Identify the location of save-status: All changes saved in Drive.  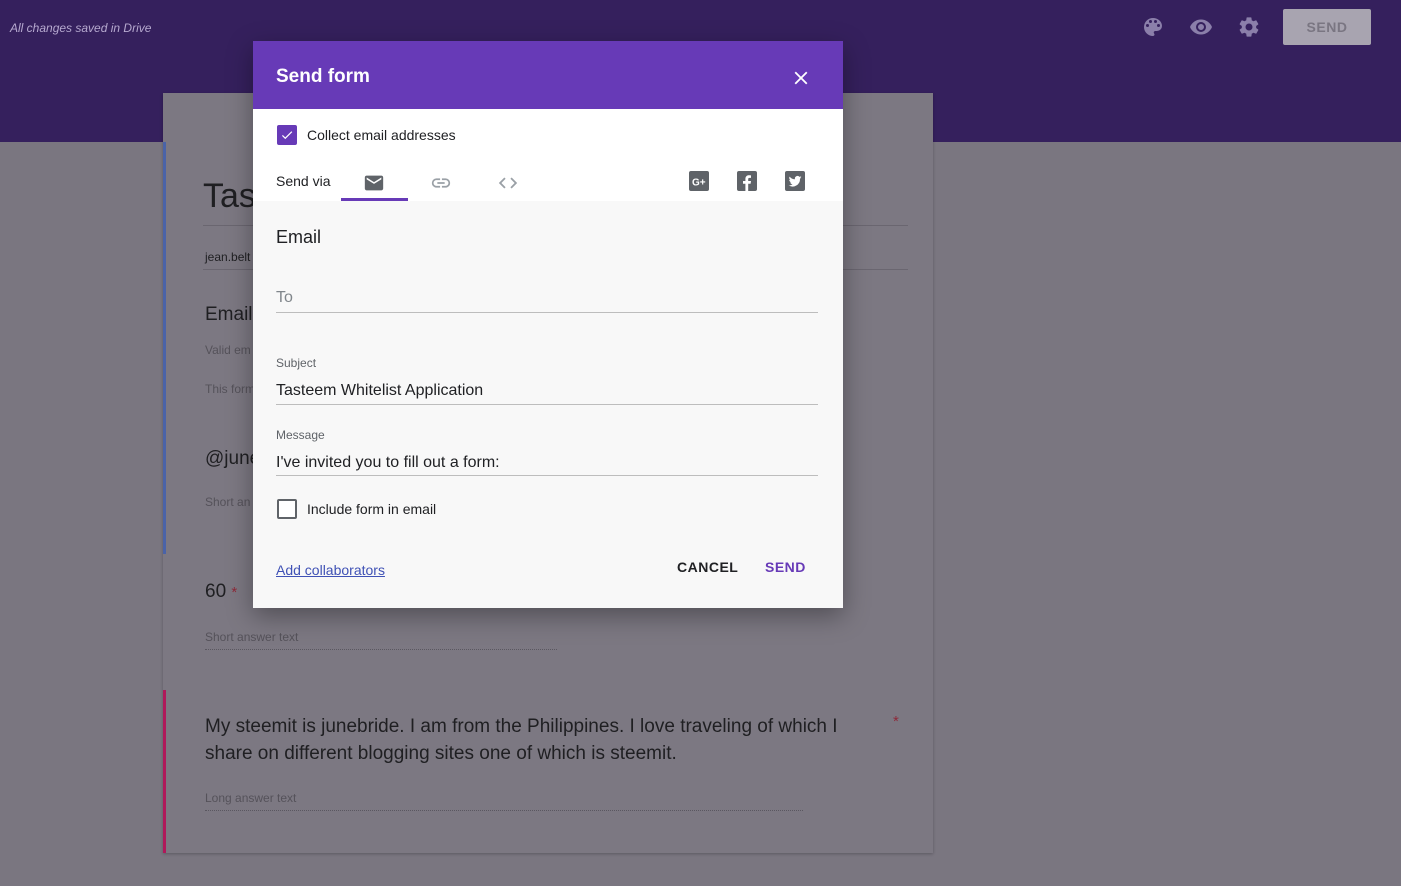
(81, 28).